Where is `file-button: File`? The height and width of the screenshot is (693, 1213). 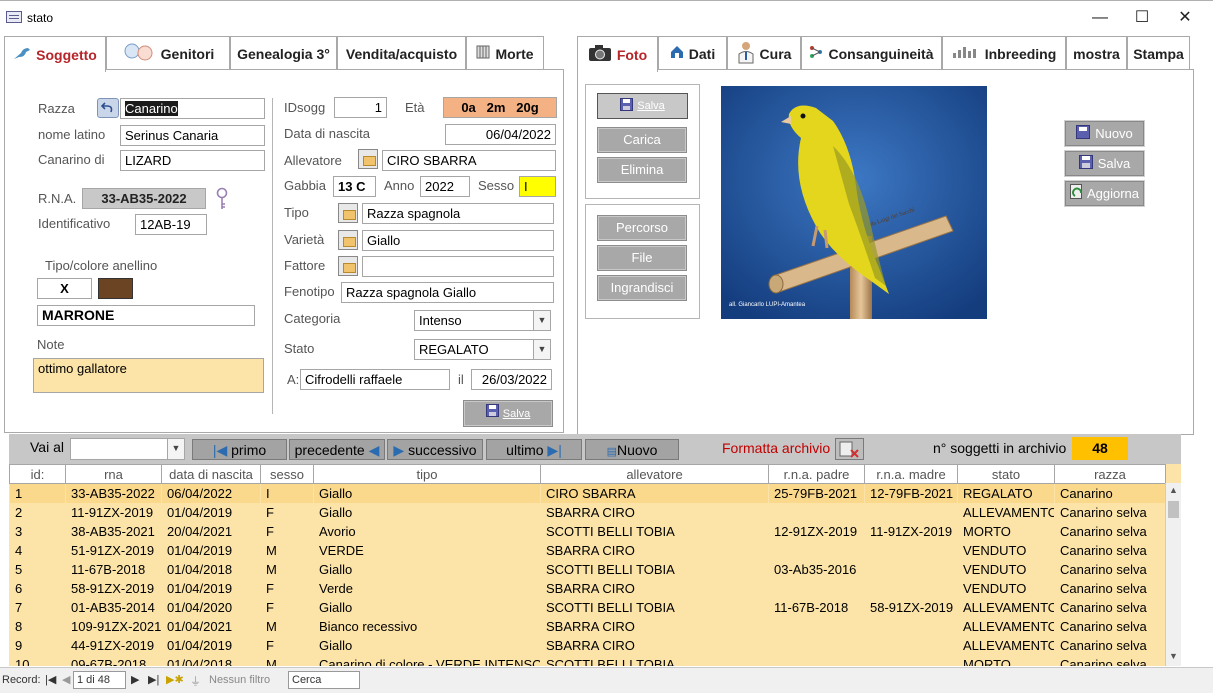
file-button: File is located at coordinates (642, 258).